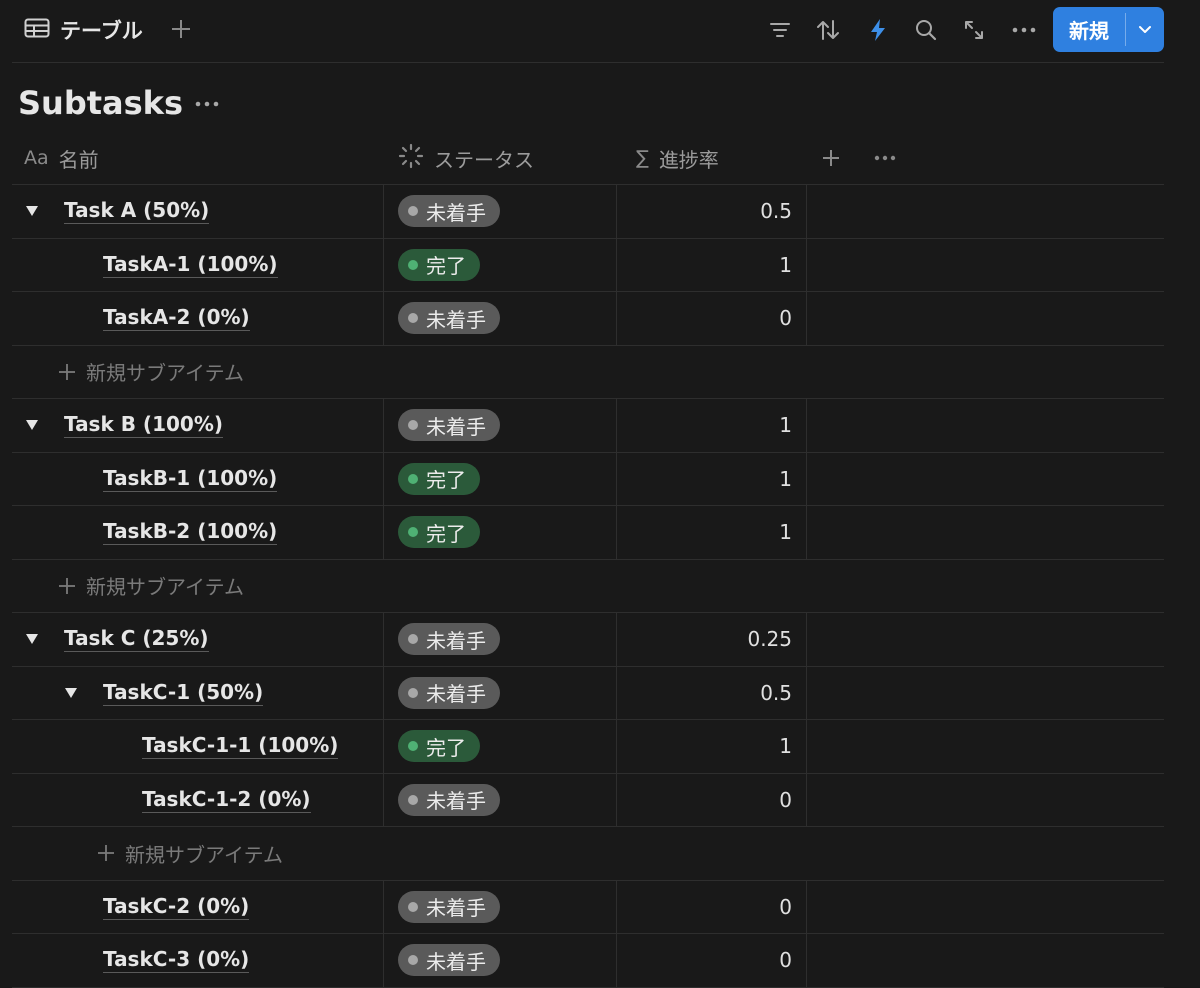  I want to click on plus-icon, so click(67, 585).